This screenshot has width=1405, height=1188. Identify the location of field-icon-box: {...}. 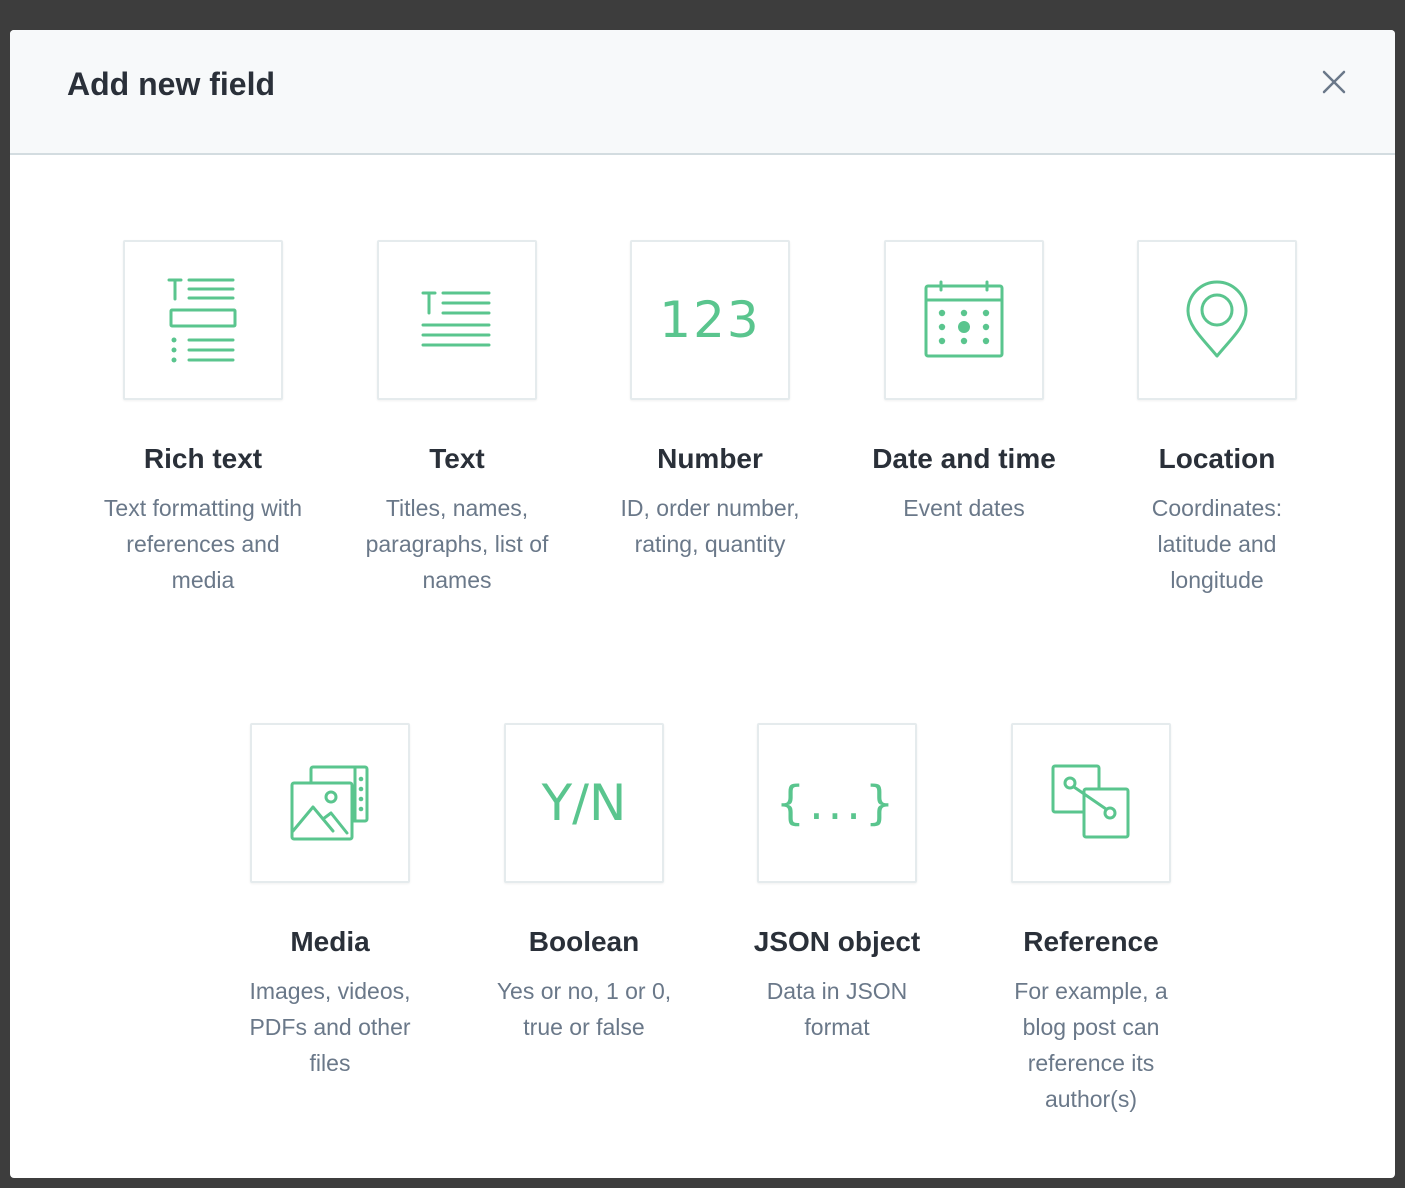
(837, 803).